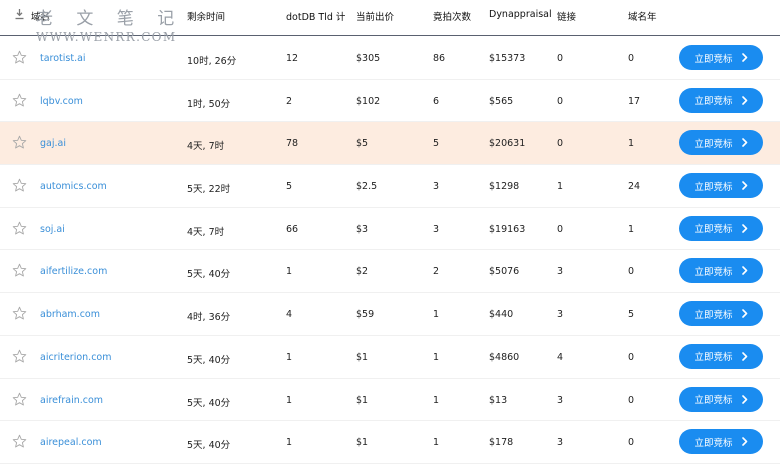  What do you see at coordinates (362, 229) in the screenshot?
I see `current-bid-cell: $3` at bounding box center [362, 229].